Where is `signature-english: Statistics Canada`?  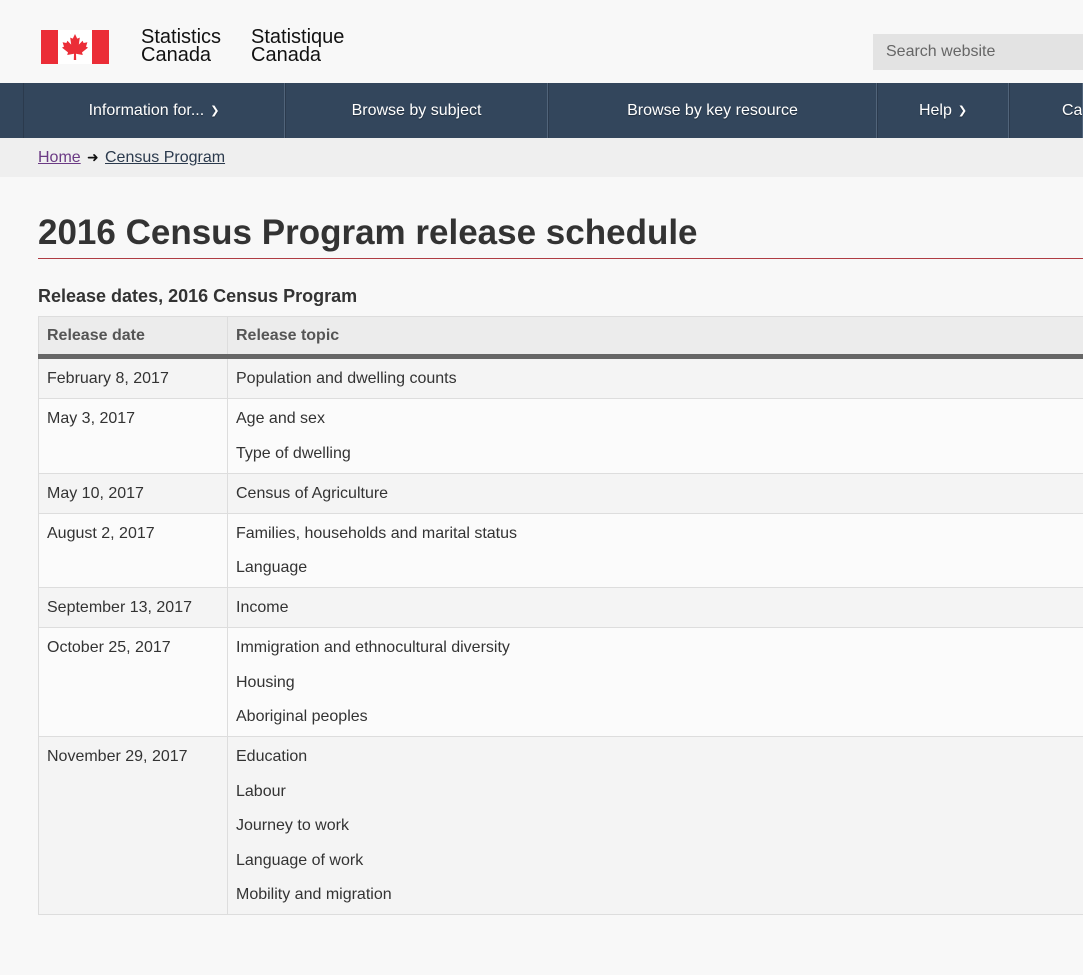 signature-english: Statistics Canada is located at coordinates (181, 46).